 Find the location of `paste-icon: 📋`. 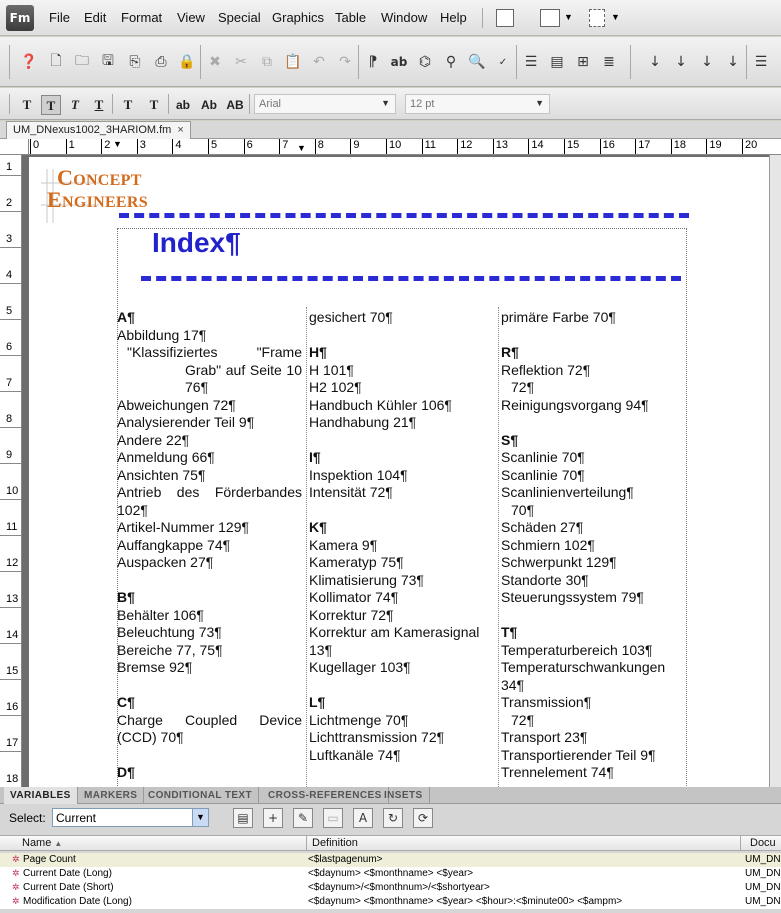

paste-icon: 📋 is located at coordinates (293, 62).